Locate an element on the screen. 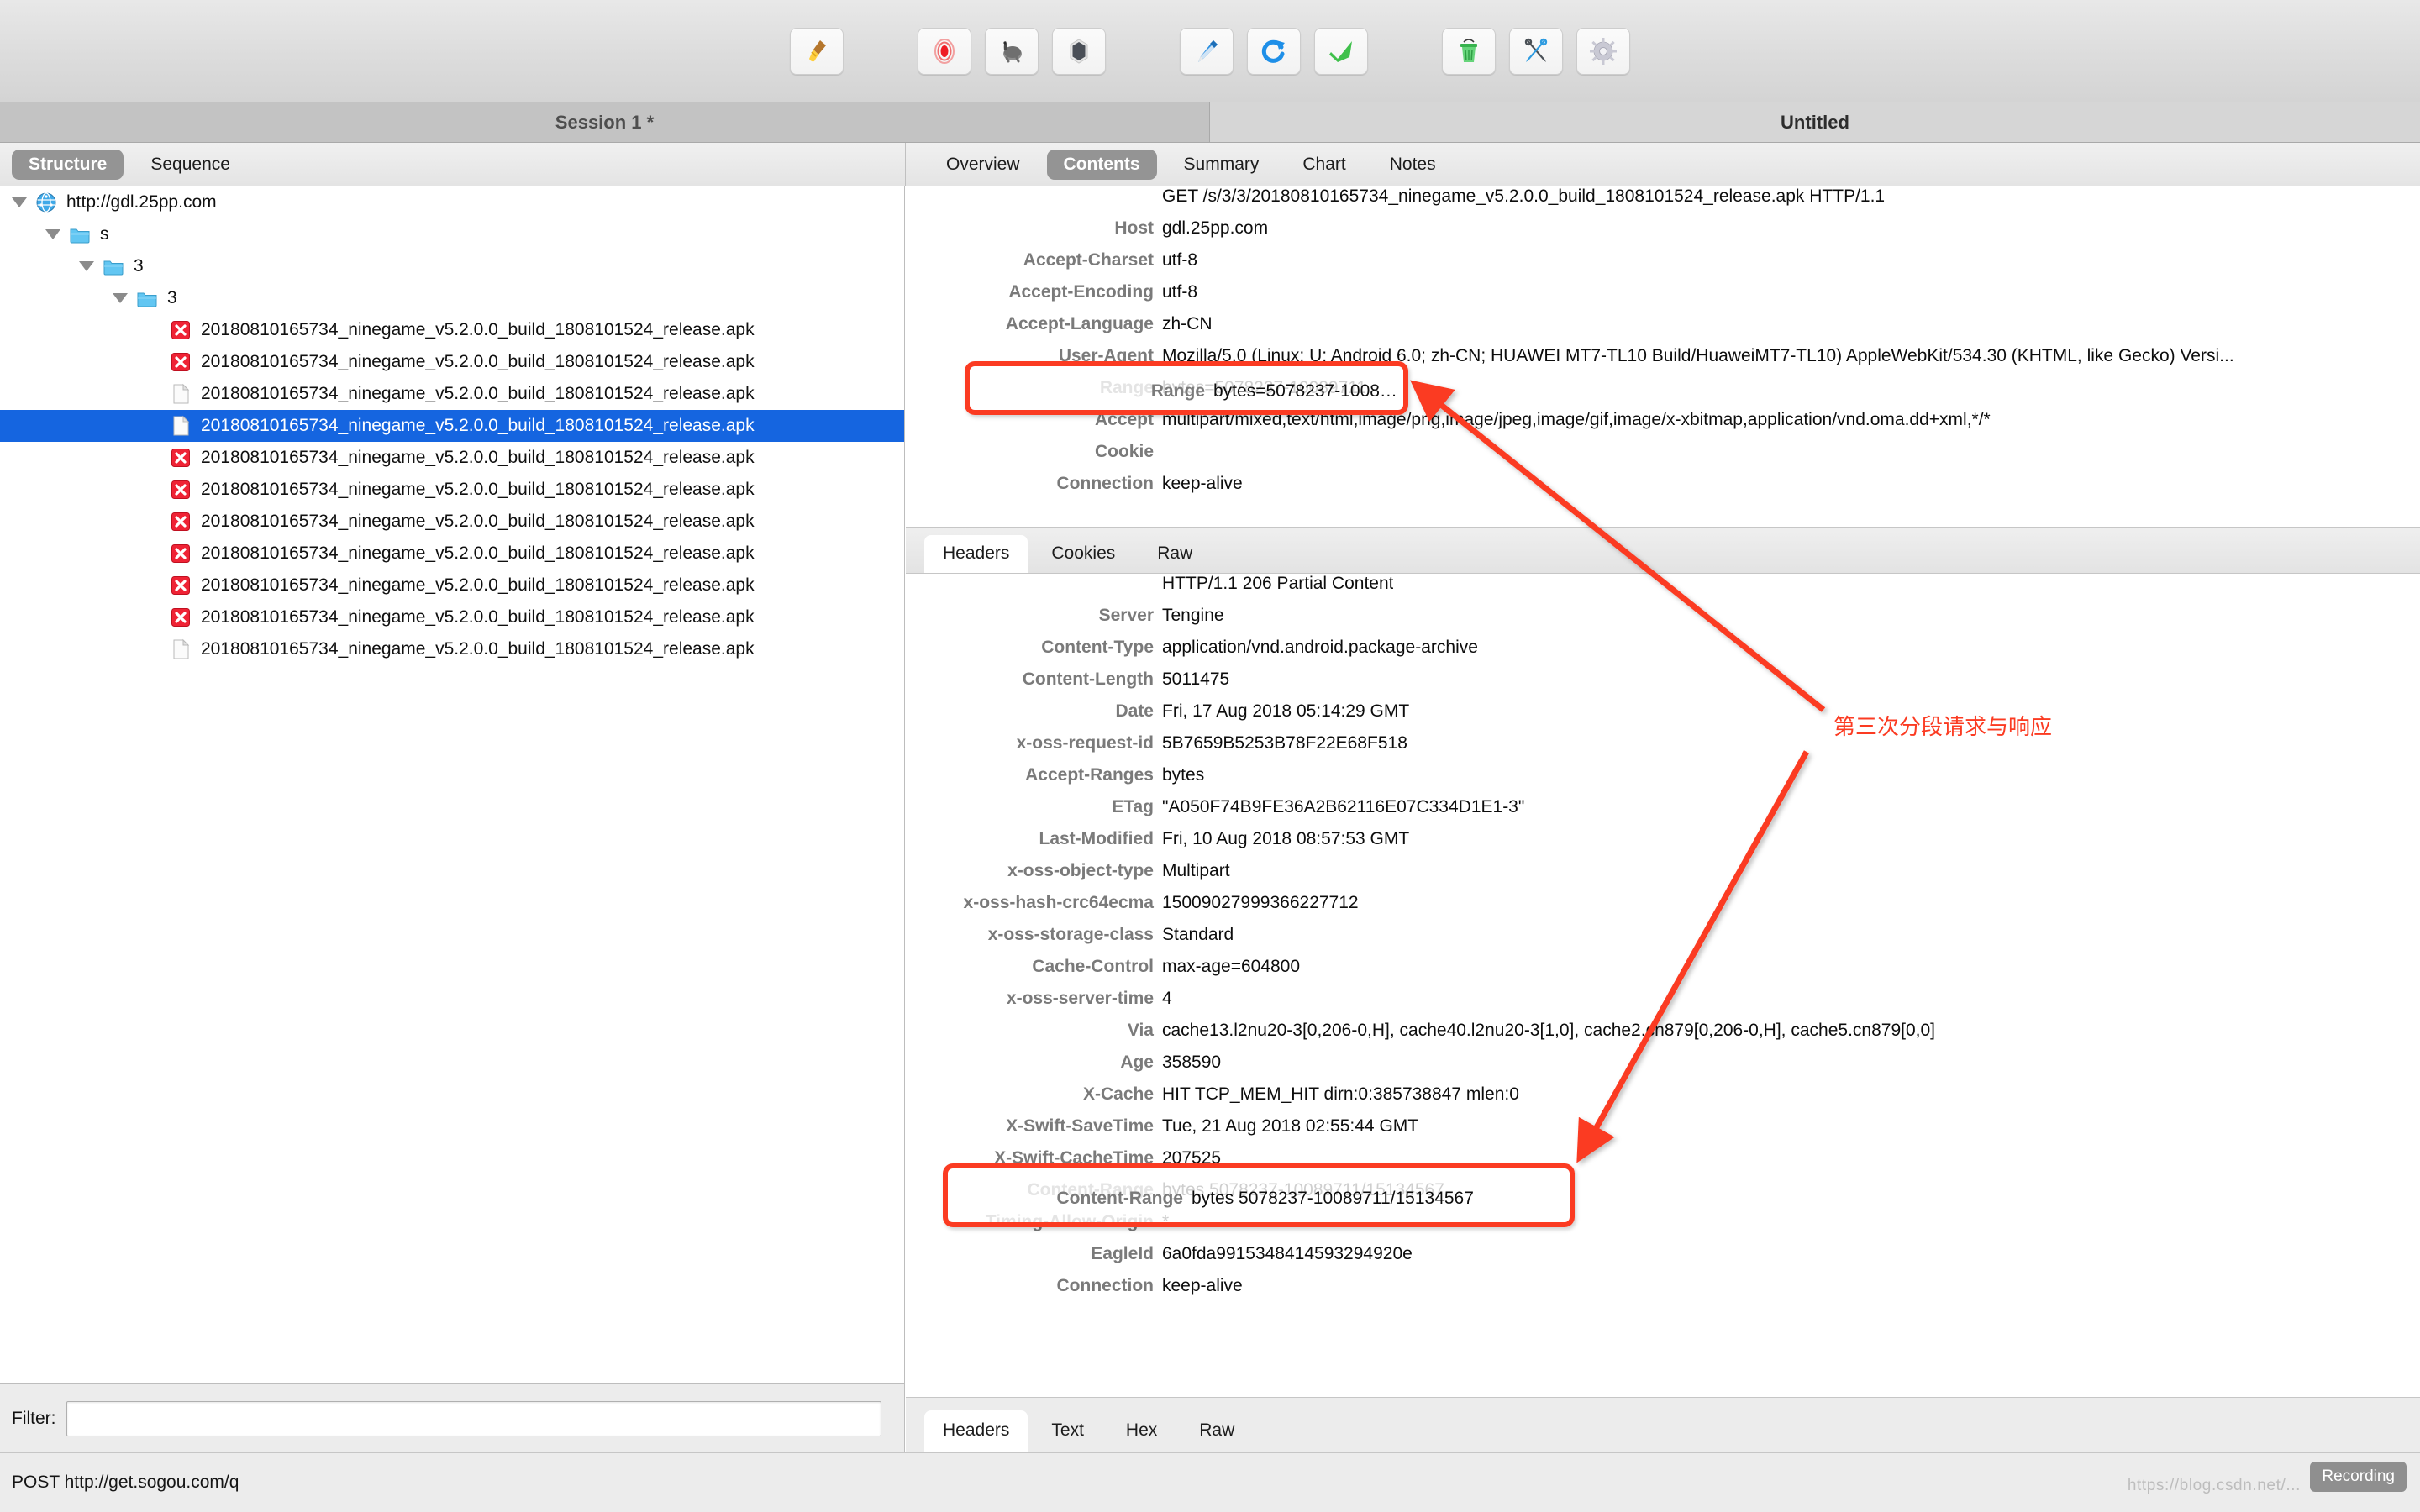  tools-button is located at coordinates (1536, 51).